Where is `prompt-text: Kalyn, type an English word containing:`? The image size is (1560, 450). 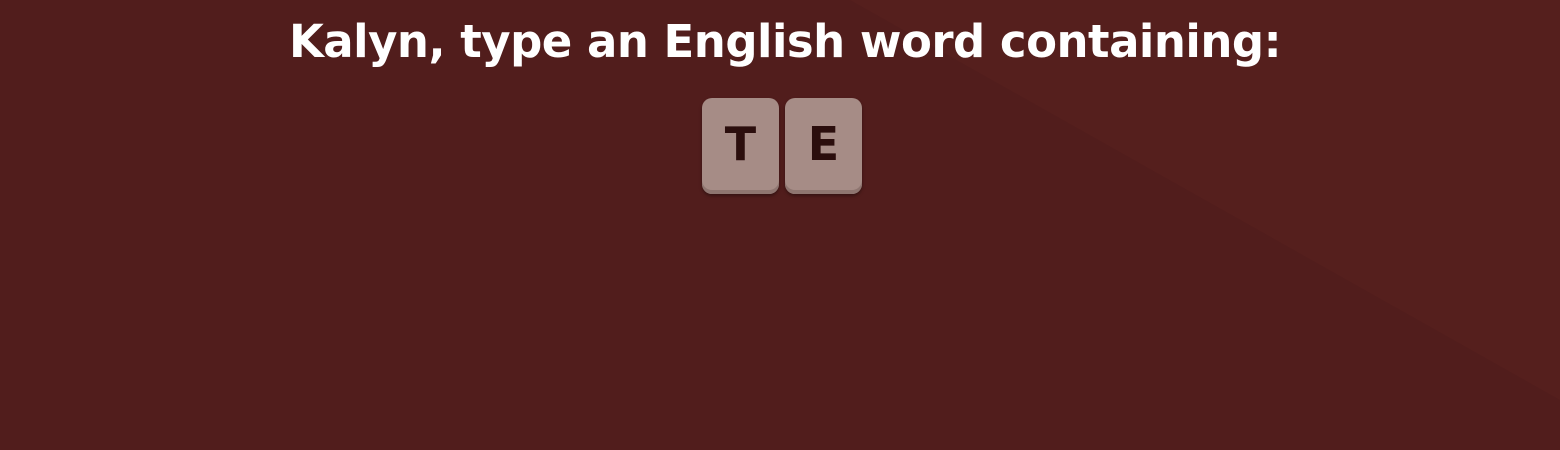 prompt-text: Kalyn, type an English word containing: is located at coordinates (785, 41).